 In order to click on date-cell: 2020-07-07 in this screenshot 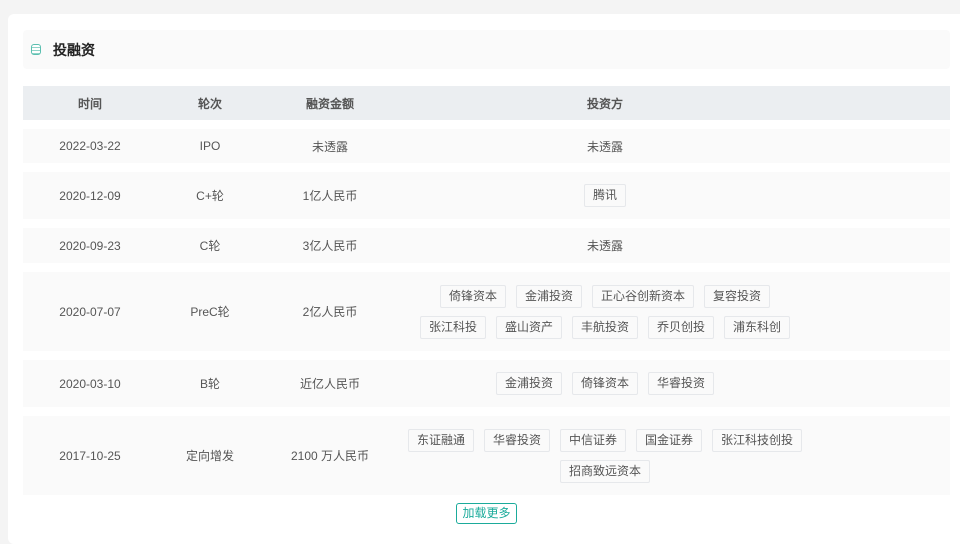, I will do `click(90, 311)`.